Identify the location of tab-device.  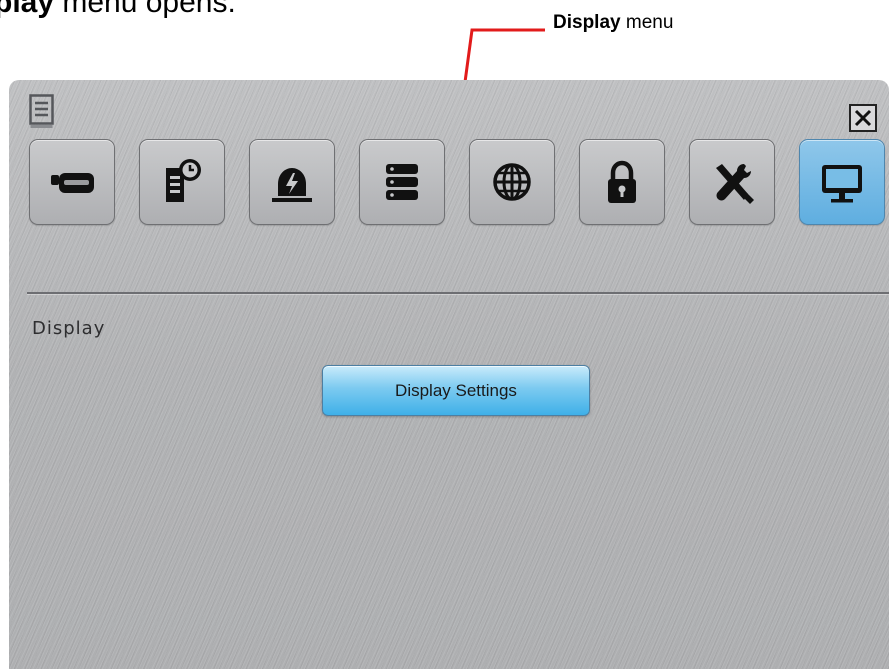
(72, 182).